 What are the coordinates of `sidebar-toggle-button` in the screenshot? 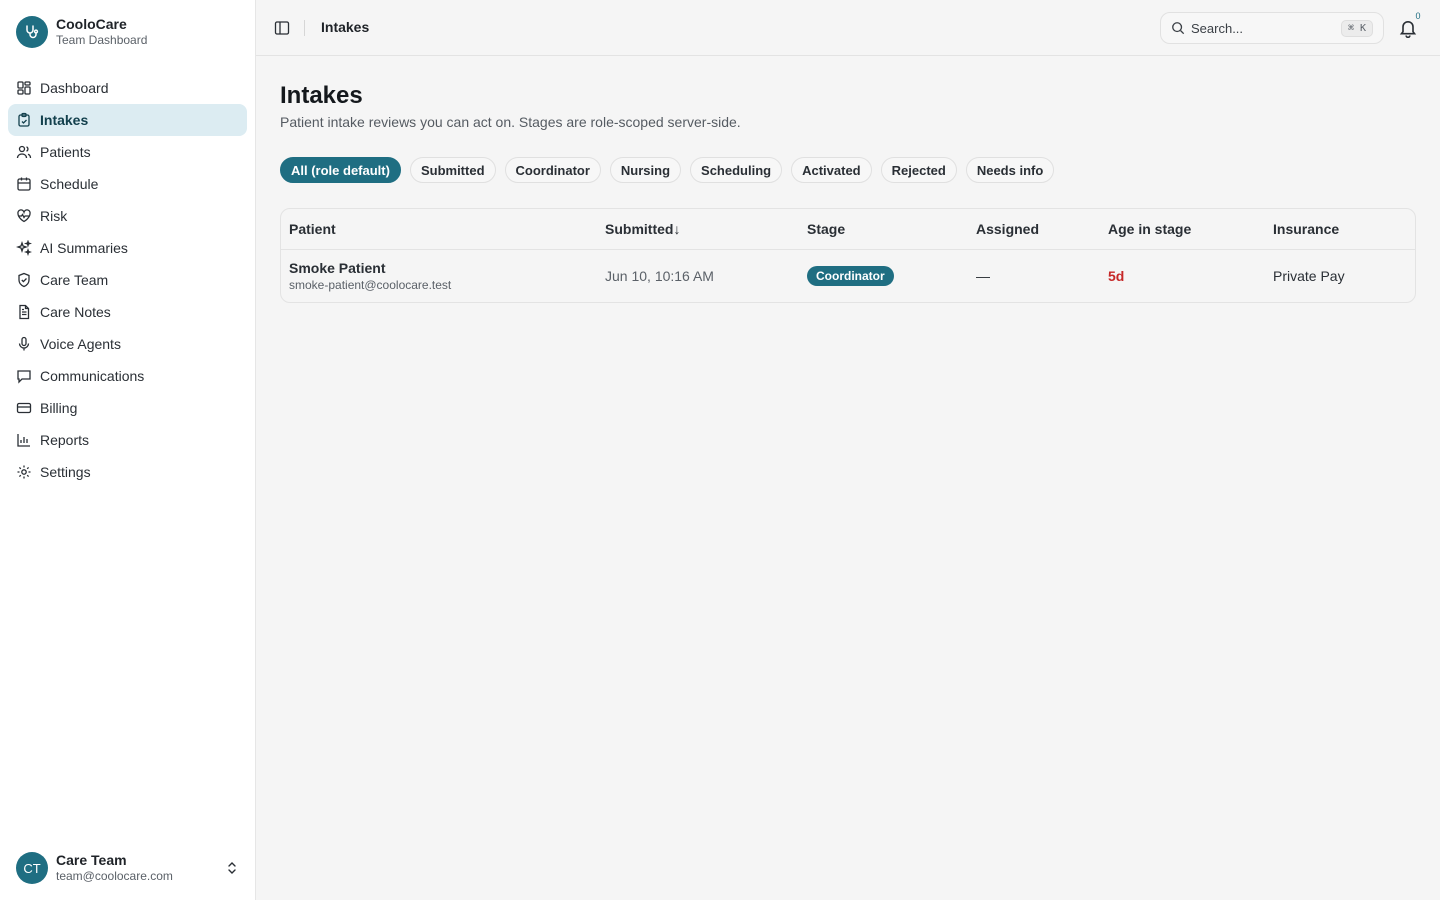 It's located at (282, 28).